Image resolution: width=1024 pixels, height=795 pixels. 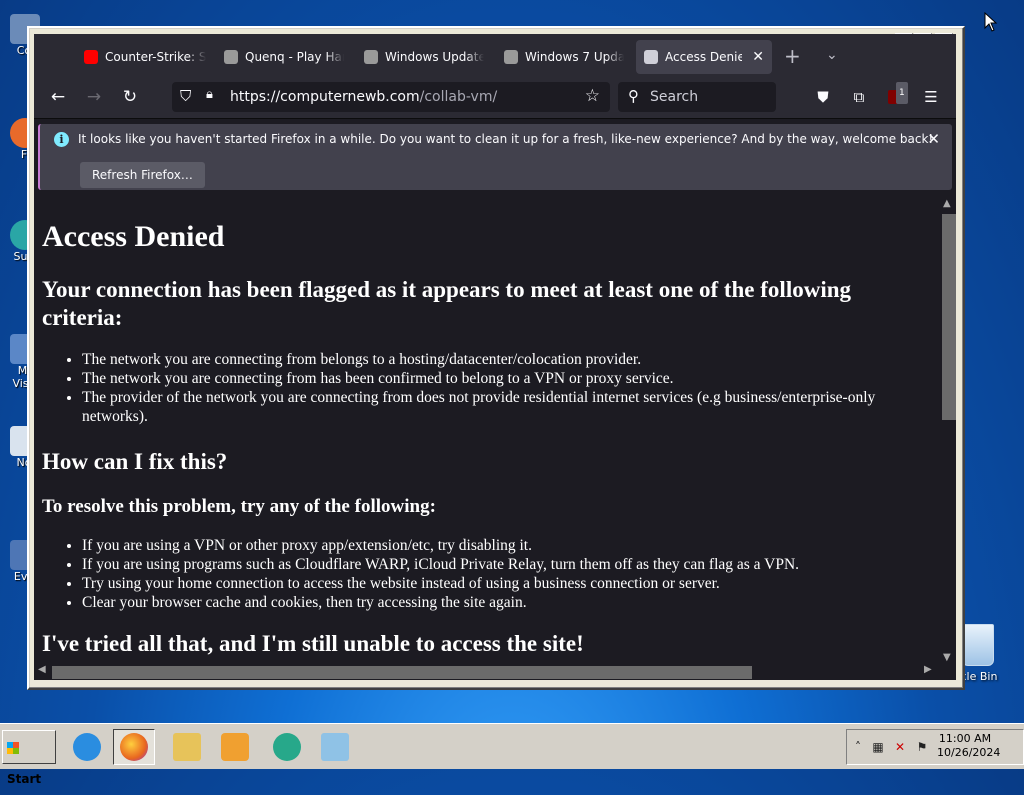 I want to click on app-menu-button: ☰, so click(x=931, y=97).